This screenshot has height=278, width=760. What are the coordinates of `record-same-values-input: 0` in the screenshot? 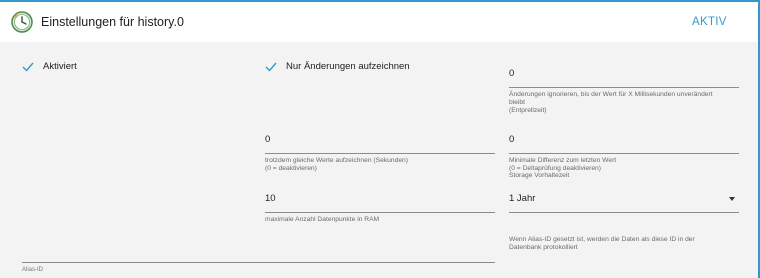 It's located at (380, 144).